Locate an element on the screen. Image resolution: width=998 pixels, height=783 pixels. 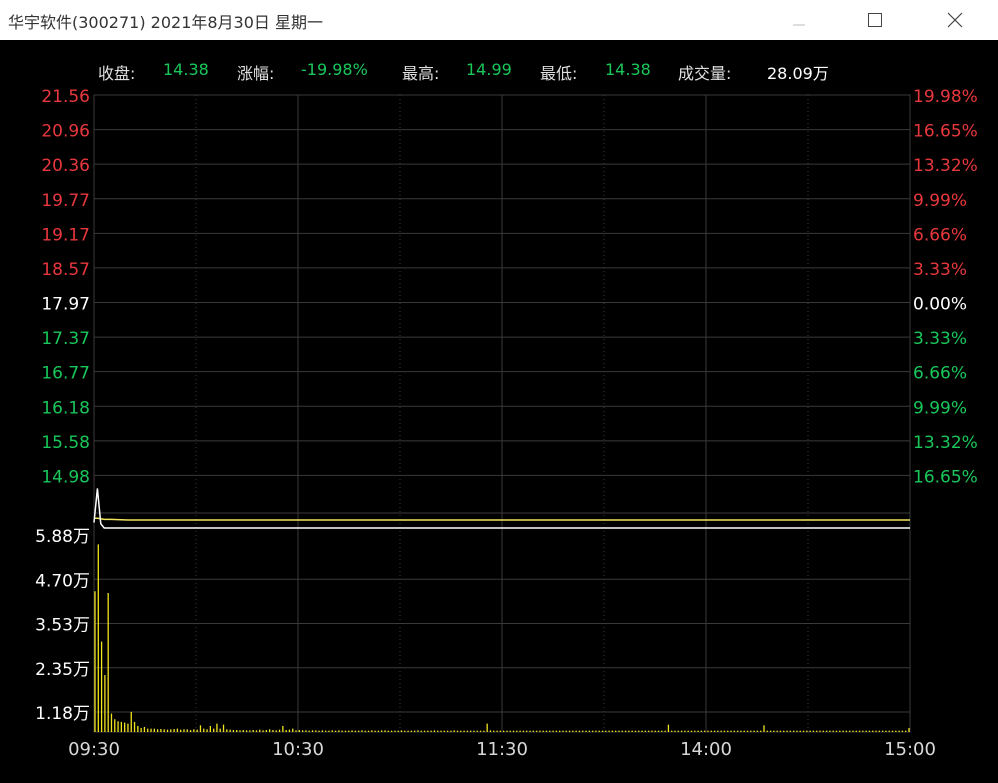
minimize-icon is located at coordinates (799, 25).